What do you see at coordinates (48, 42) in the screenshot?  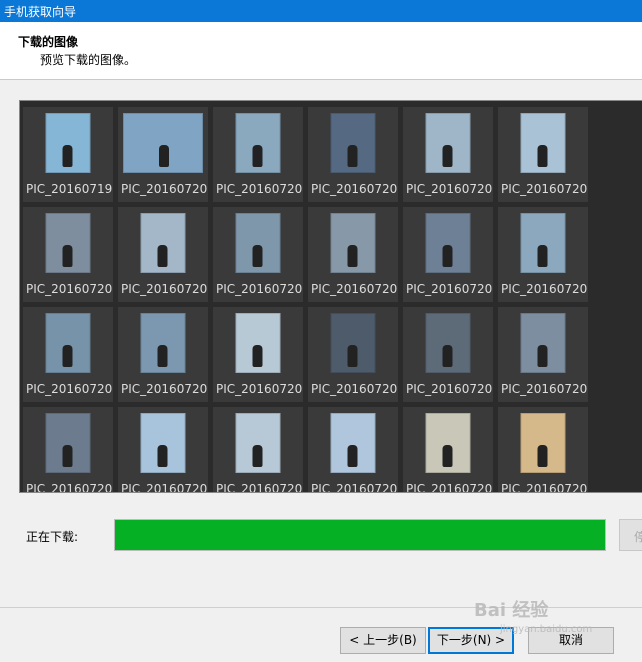 I see `page-title: 下载的图像` at bounding box center [48, 42].